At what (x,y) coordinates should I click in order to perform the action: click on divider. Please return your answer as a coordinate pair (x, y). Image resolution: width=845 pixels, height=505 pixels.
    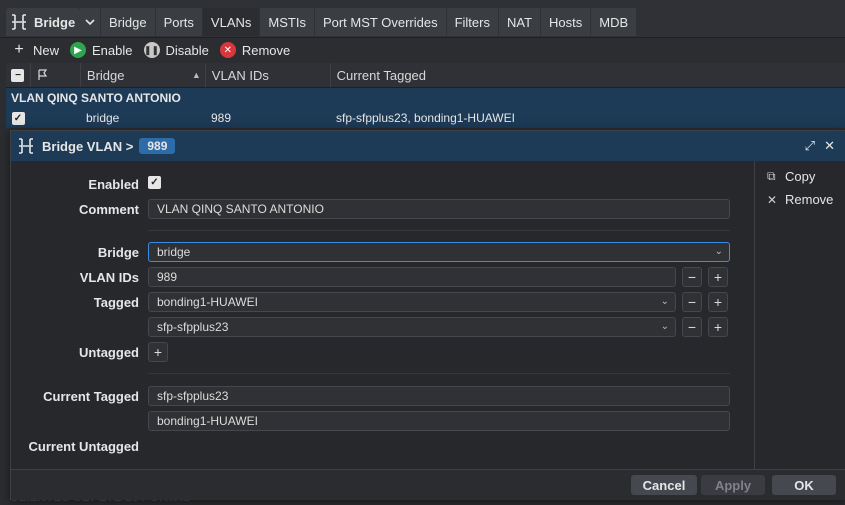
    Looking at the image, I should click on (439, 230).